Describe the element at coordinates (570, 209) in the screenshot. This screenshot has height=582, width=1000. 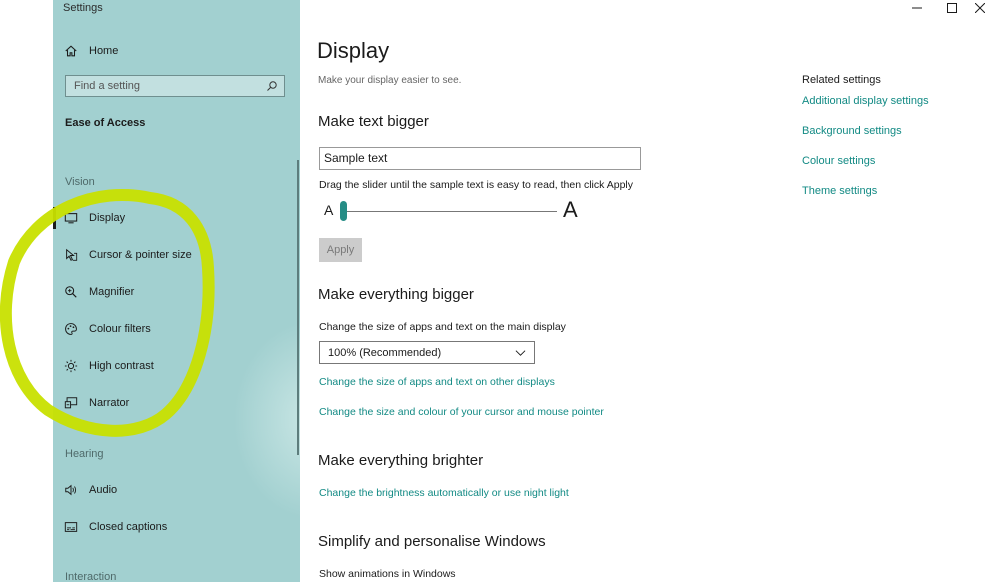
I see `slider-max-label: A` at that location.